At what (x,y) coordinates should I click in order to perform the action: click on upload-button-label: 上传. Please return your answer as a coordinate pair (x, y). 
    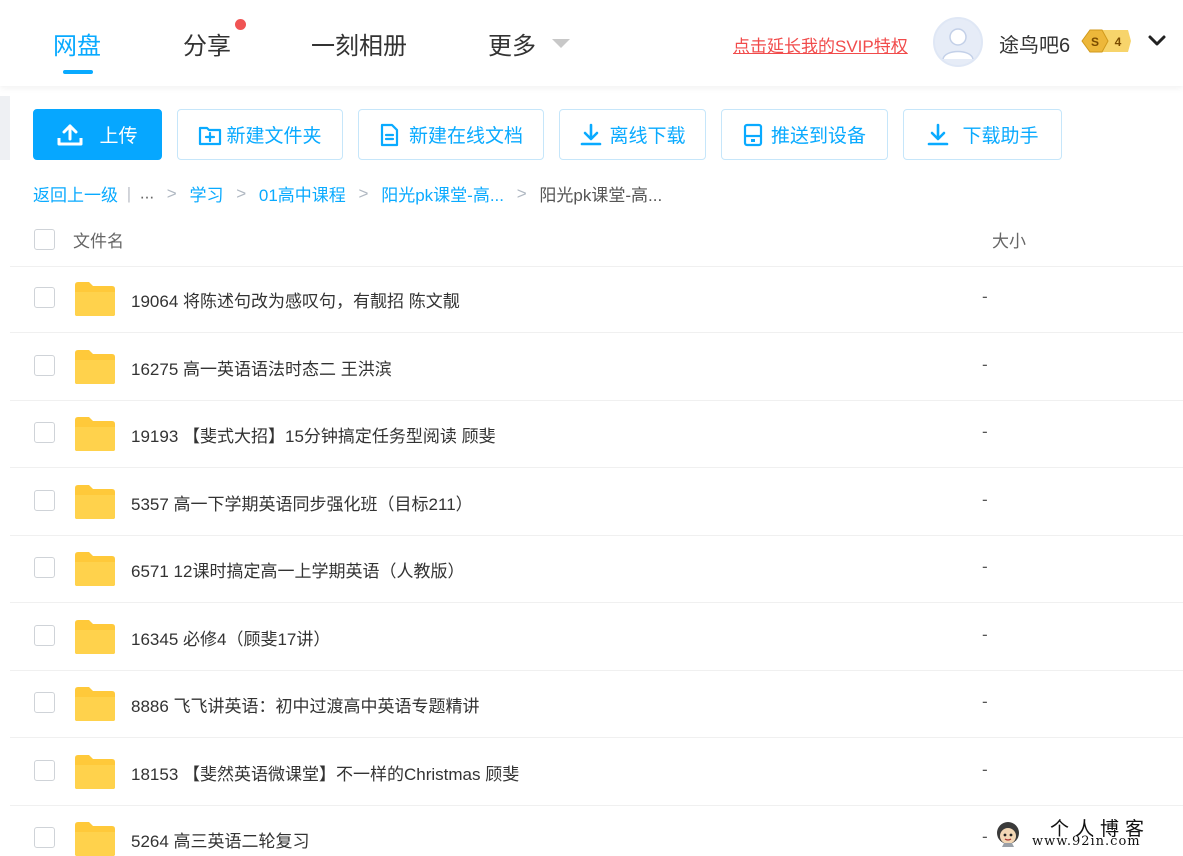
    Looking at the image, I should click on (118, 136).